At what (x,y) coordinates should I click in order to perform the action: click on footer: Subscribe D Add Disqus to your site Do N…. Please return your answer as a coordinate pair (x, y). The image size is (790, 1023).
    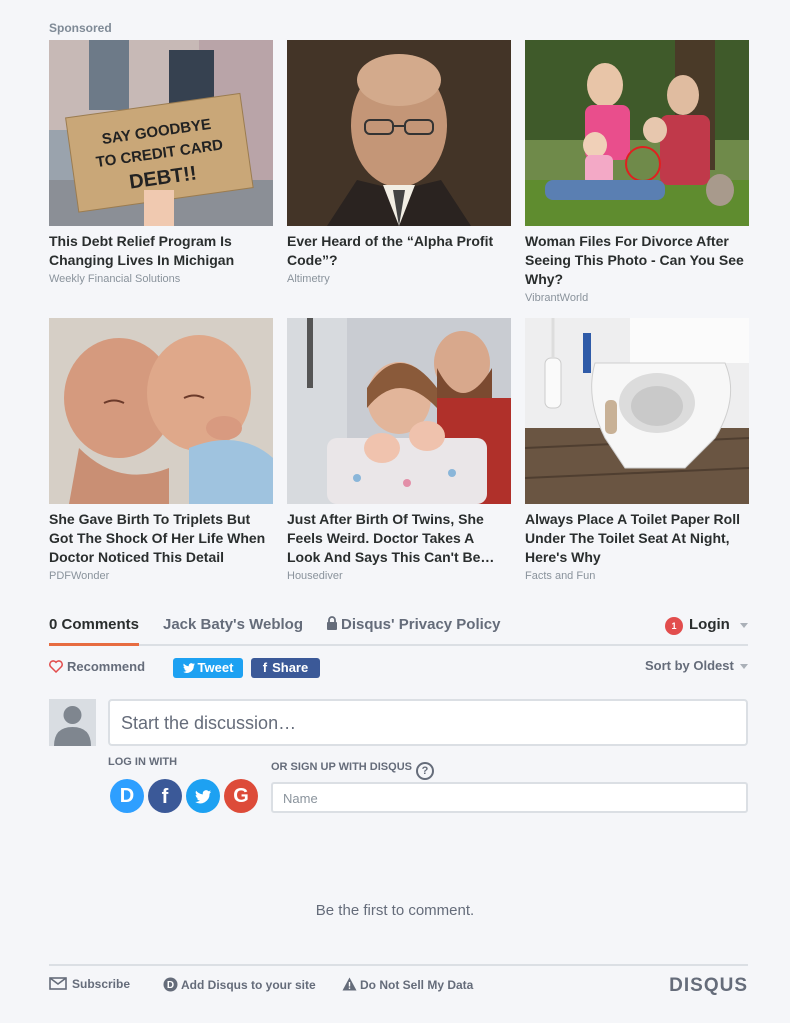
    Looking at the image, I should click on (398, 984).